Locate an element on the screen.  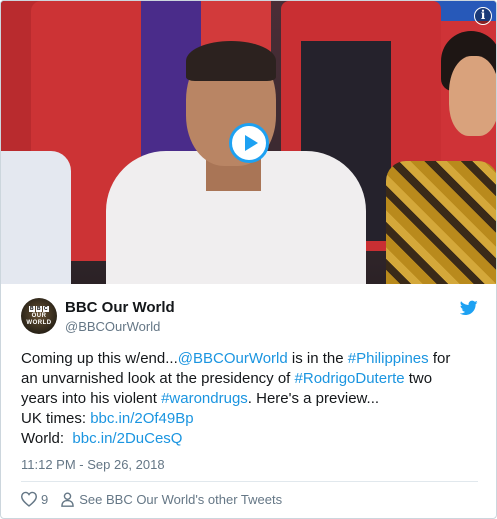
woman-face is located at coordinates (472, 96).